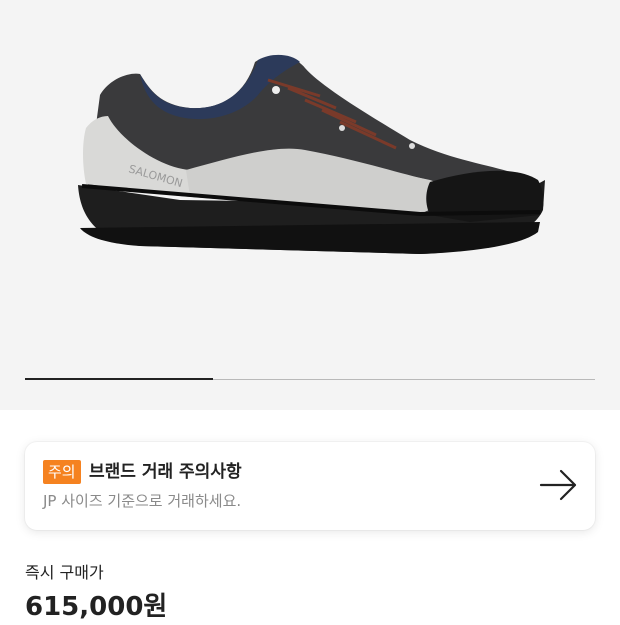 The height and width of the screenshot is (625, 620). Describe the element at coordinates (165, 472) in the screenshot. I see `notice-title: 브랜드 거래 주의사항` at that location.